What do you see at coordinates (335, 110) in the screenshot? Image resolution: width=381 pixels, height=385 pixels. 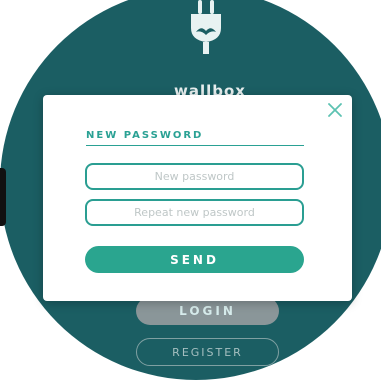 I see `close-icon` at bounding box center [335, 110].